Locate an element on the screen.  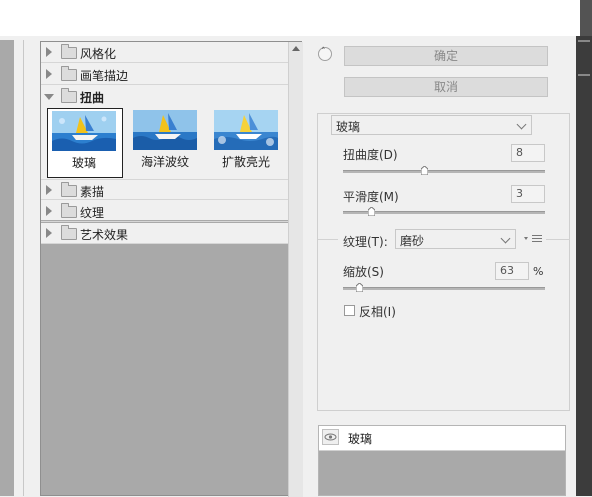
scroll-up-arrow-icon is located at coordinates (296, 48).